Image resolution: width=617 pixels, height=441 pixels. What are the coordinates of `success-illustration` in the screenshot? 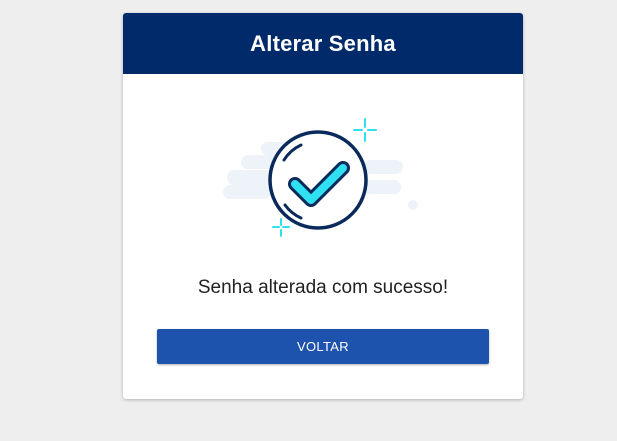 It's located at (320, 177).